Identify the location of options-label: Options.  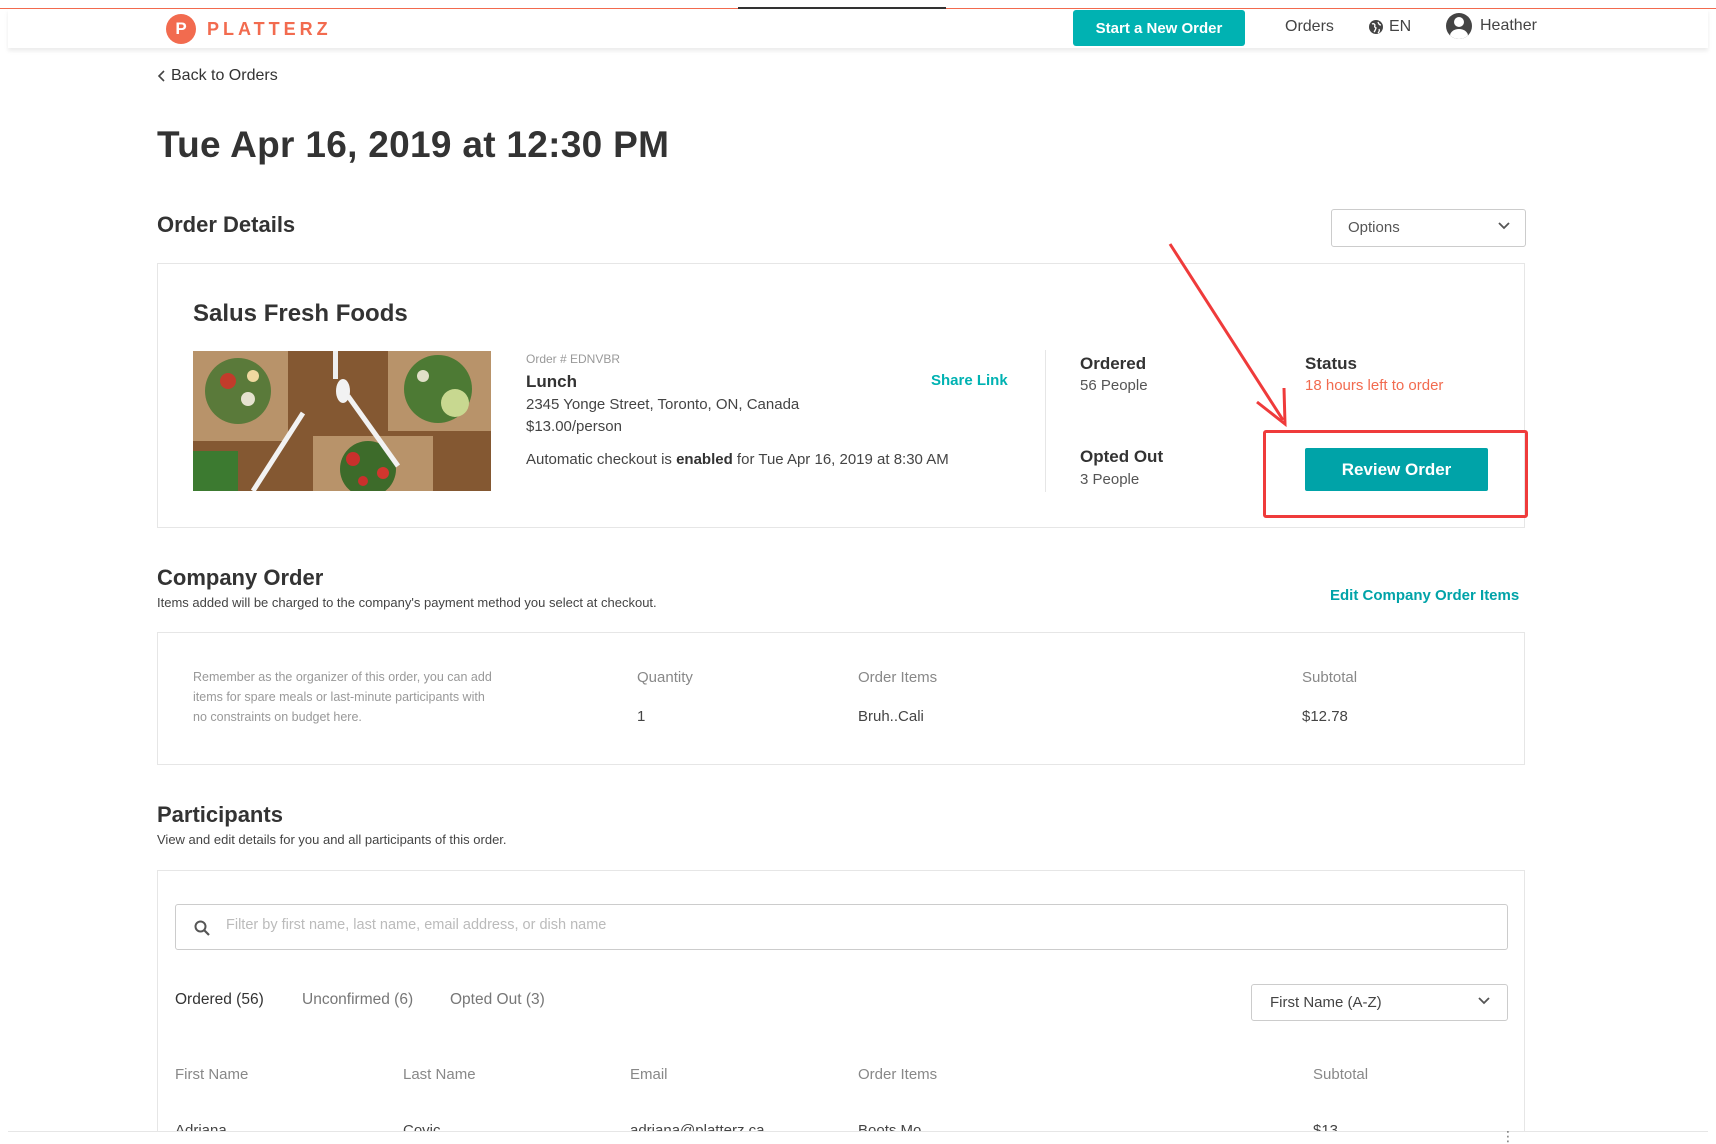
(1374, 227).